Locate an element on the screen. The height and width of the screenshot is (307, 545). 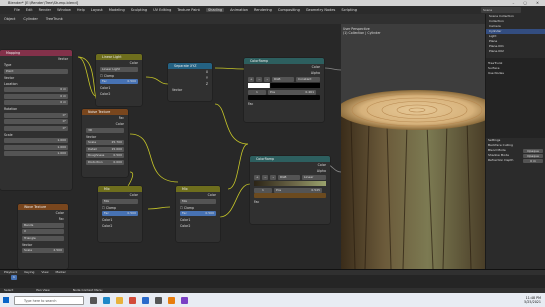
roughness-field: Roughness 0.500 is located at coordinates (105, 155).